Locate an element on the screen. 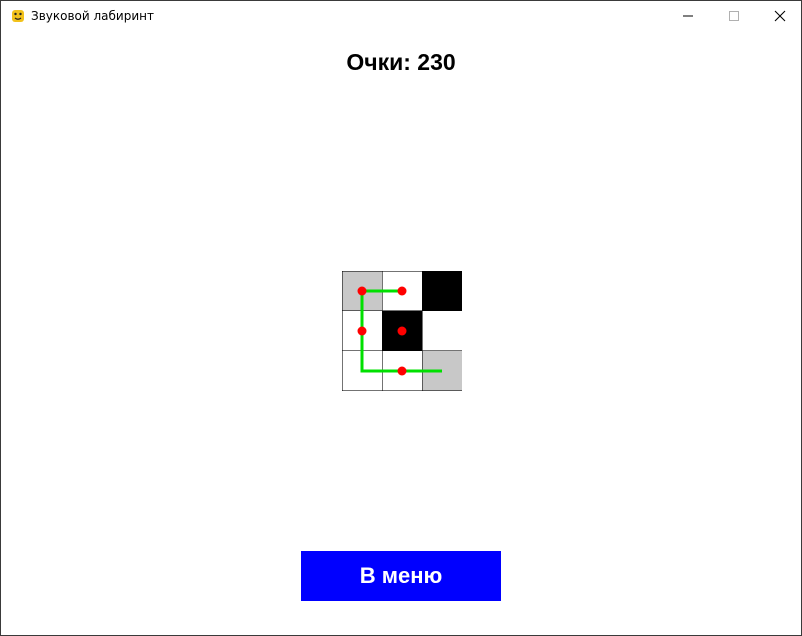 Image resolution: width=802 pixels, height=636 pixels. maximize-icon is located at coordinates (734, 16).